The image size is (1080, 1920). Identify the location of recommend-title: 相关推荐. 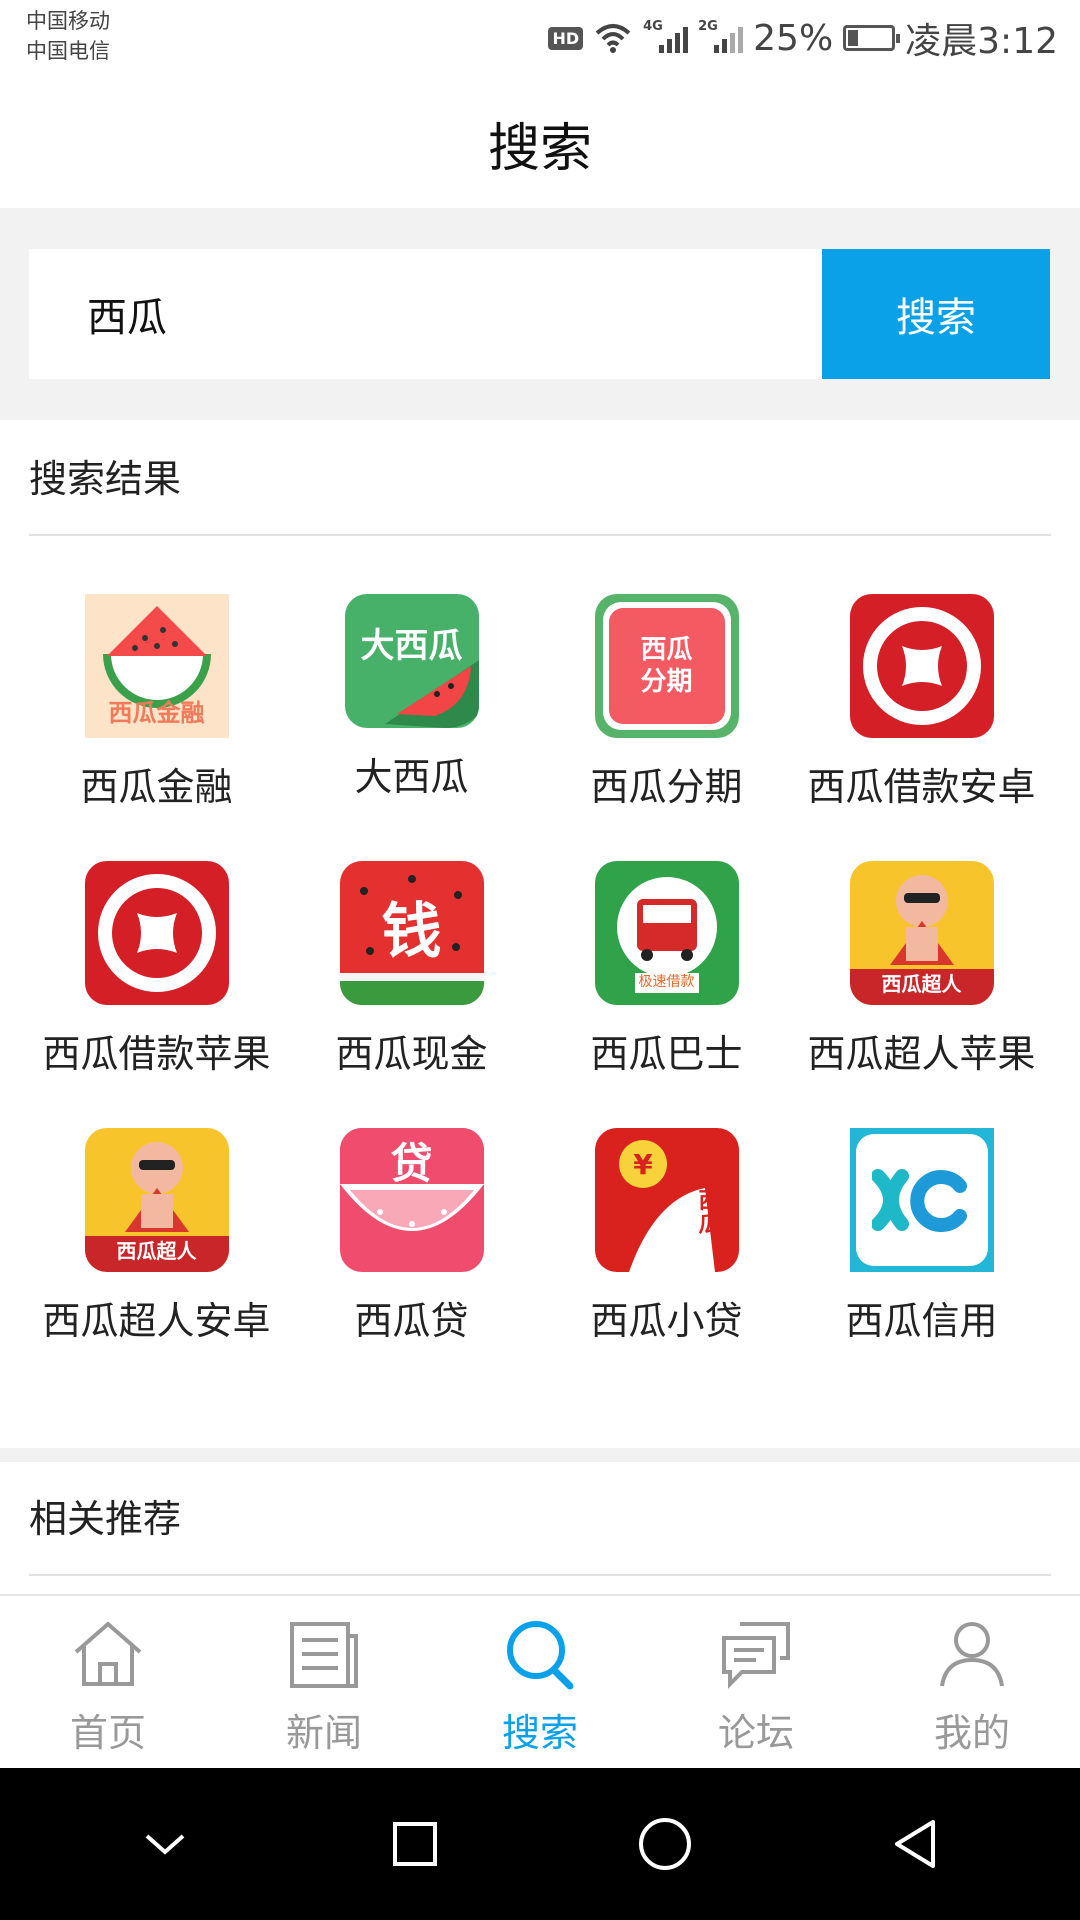
(105, 1519).